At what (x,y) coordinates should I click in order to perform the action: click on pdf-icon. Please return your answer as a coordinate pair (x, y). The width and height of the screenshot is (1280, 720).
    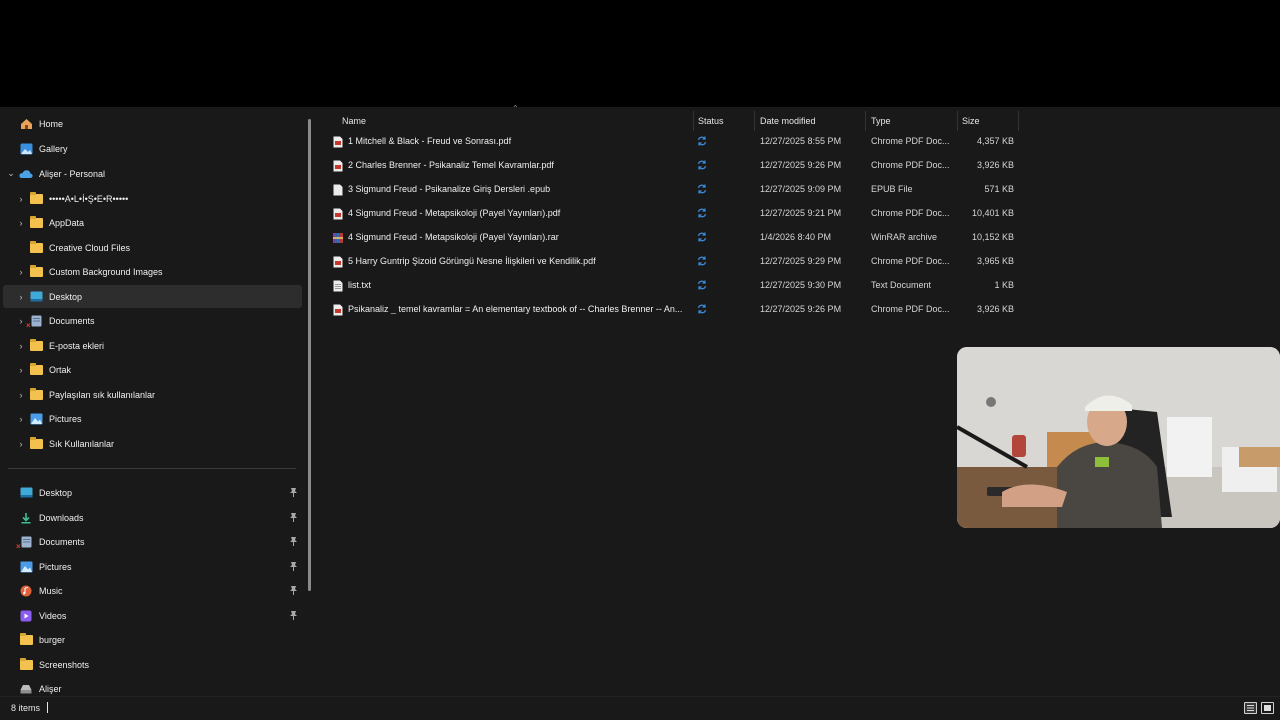
    Looking at the image, I should click on (338, 214).